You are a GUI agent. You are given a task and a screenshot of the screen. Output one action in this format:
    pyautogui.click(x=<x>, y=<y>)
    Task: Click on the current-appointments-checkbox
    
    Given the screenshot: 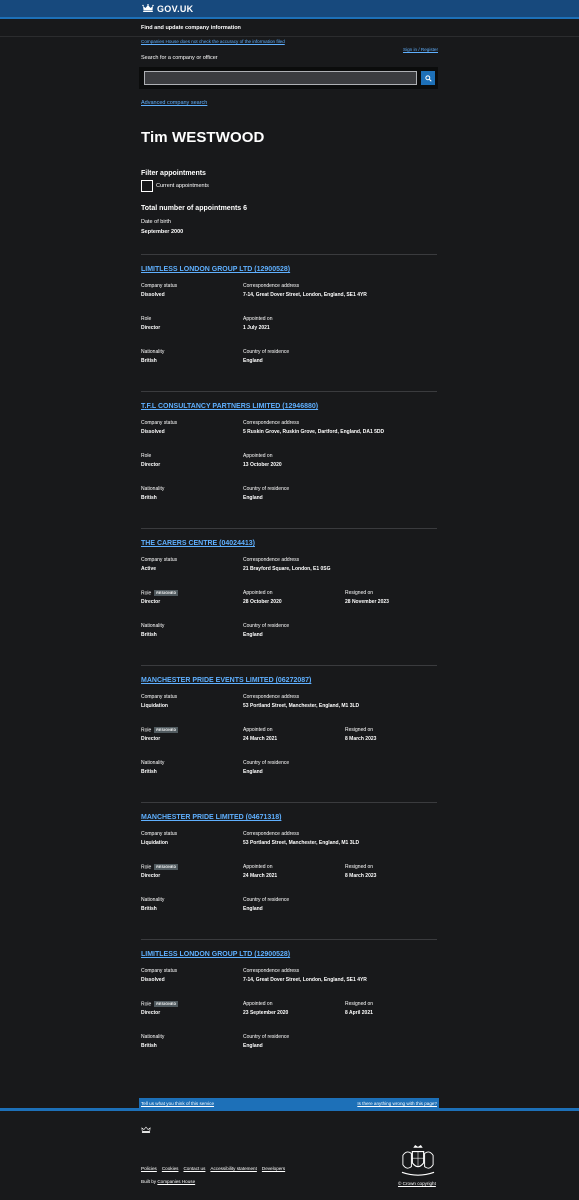 What is the action you would take?
    pyautogui.click(x=147, y=186)
    